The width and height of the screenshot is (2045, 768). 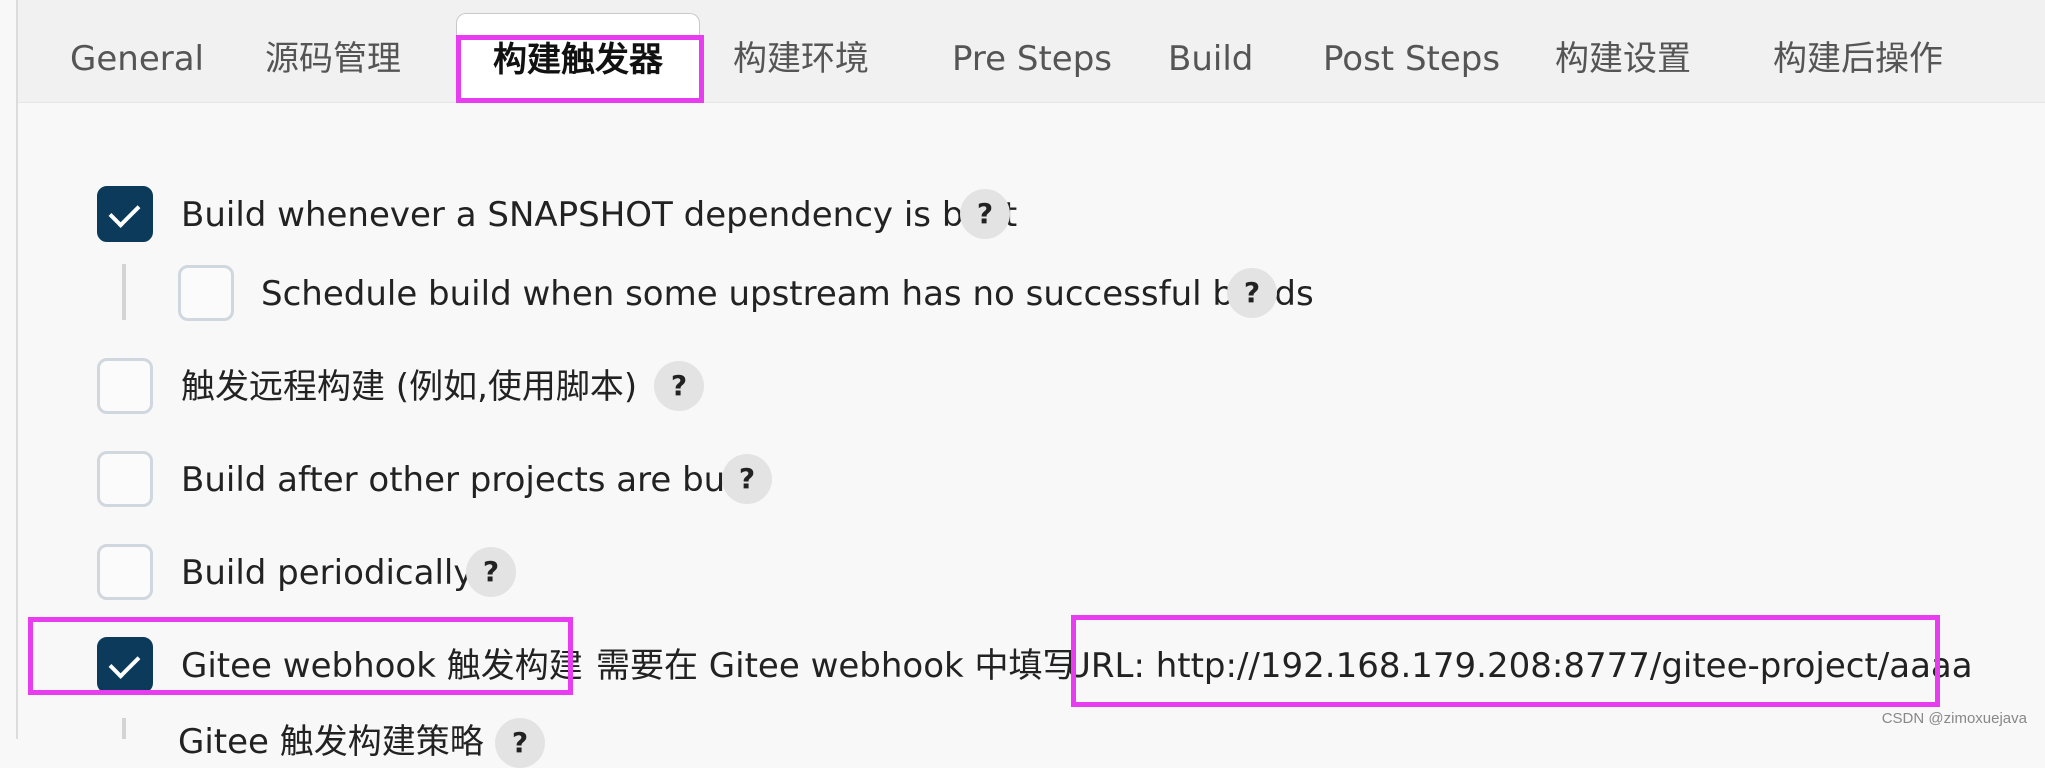 What do you see at coordinates (578, 58) in the screenshot?
I see `tab-build-triggers: 构建触发器` at bounding box center [578, 58].